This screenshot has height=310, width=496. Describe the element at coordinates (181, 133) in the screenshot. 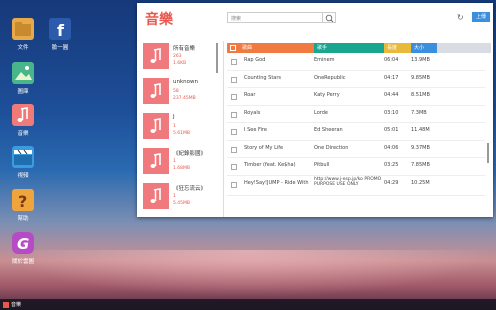

I see `album-size: 5.61MB` at that location.